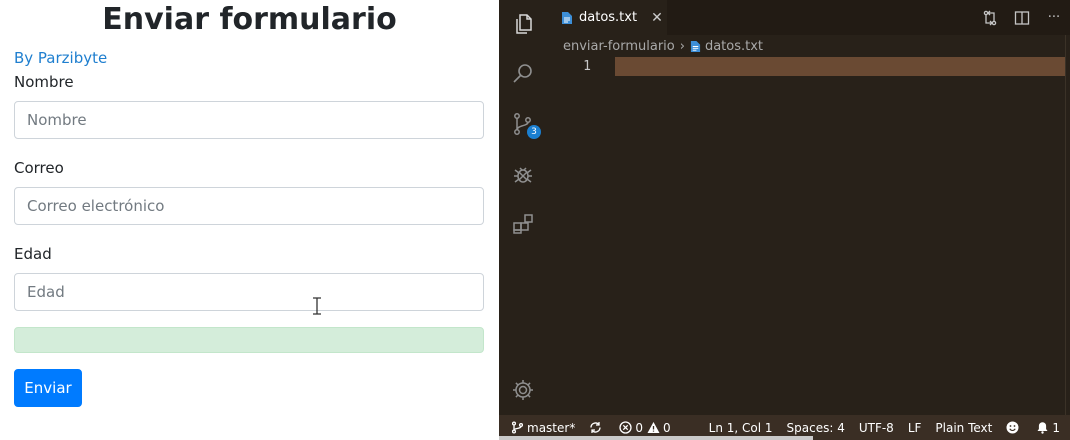  I want to click on breadcrumb-file: datos.txt, so click(734, 46).